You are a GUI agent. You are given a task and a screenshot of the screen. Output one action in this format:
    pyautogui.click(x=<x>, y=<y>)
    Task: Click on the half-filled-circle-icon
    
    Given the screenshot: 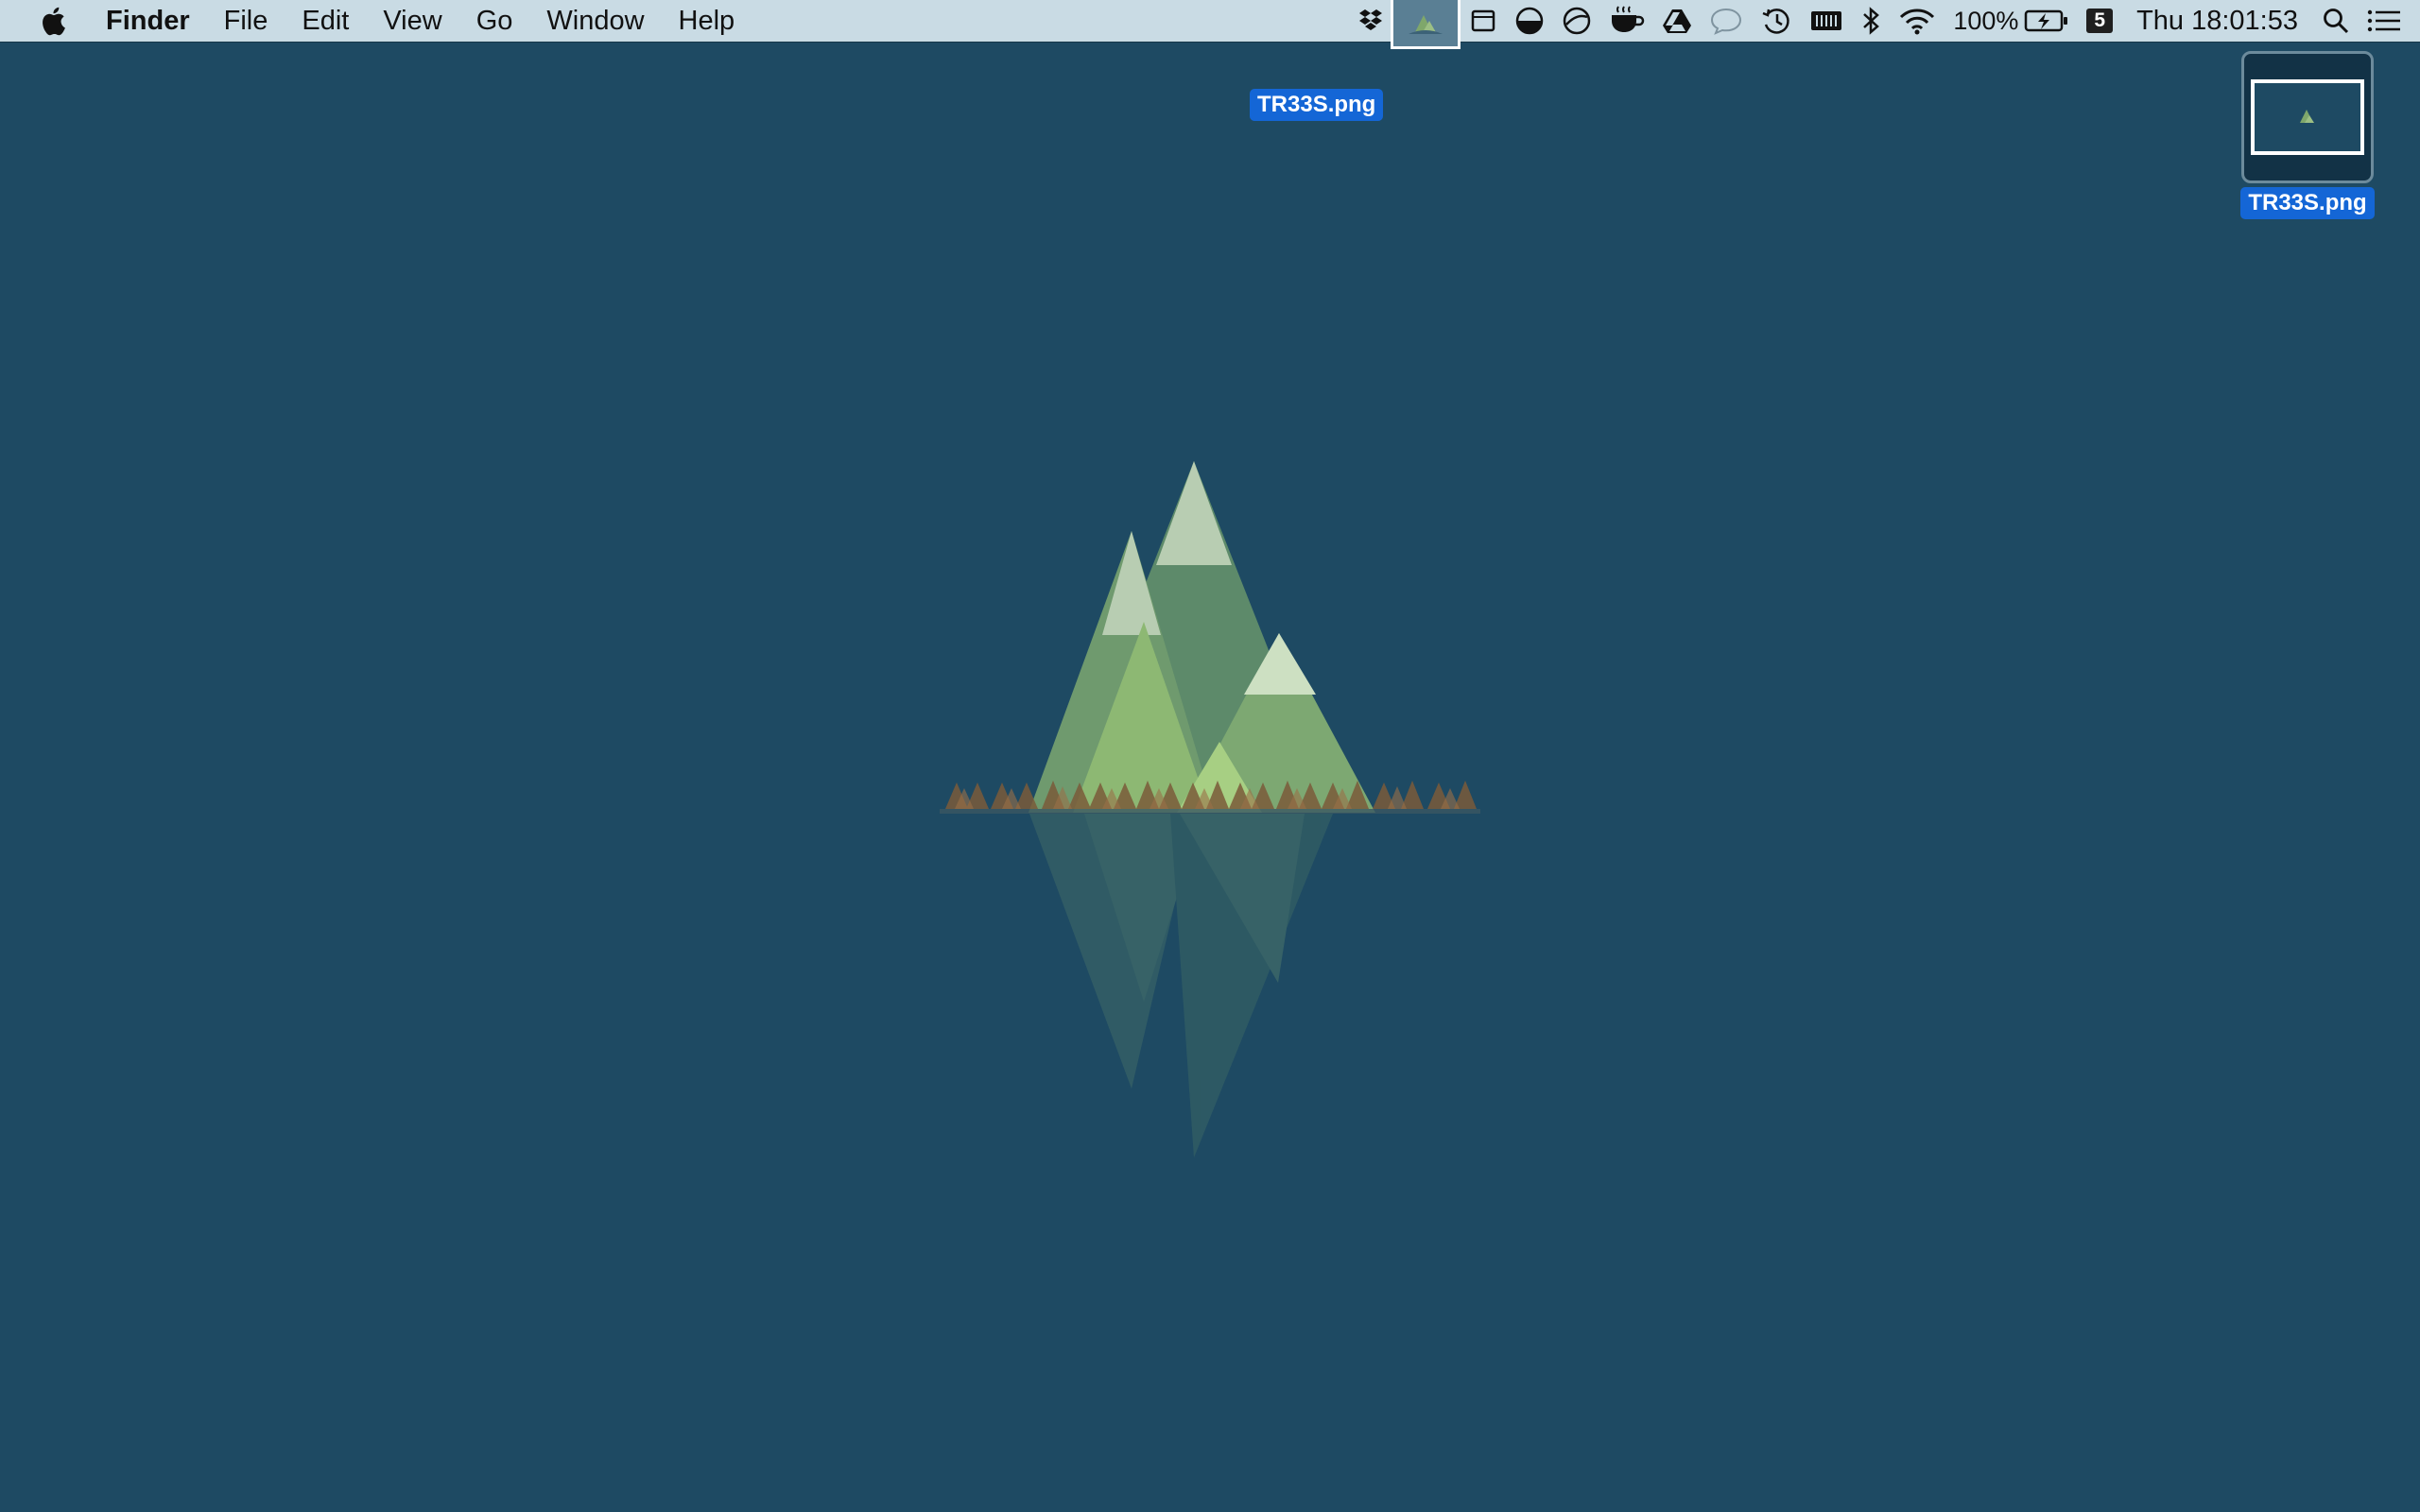 What is the action you would take?
    pyautogui.click(x=1530, y=21)
    